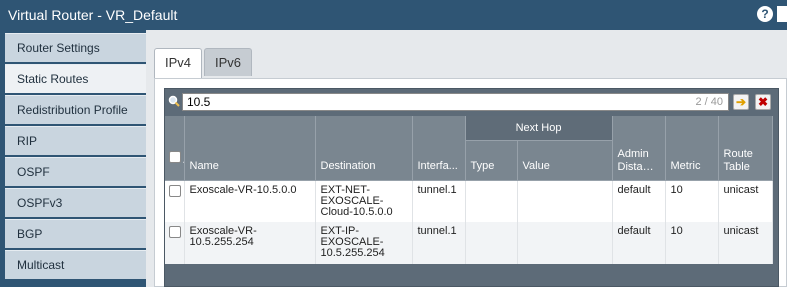  I want to click on sidebar-item-ospf: OSPF, so click(75, 171).